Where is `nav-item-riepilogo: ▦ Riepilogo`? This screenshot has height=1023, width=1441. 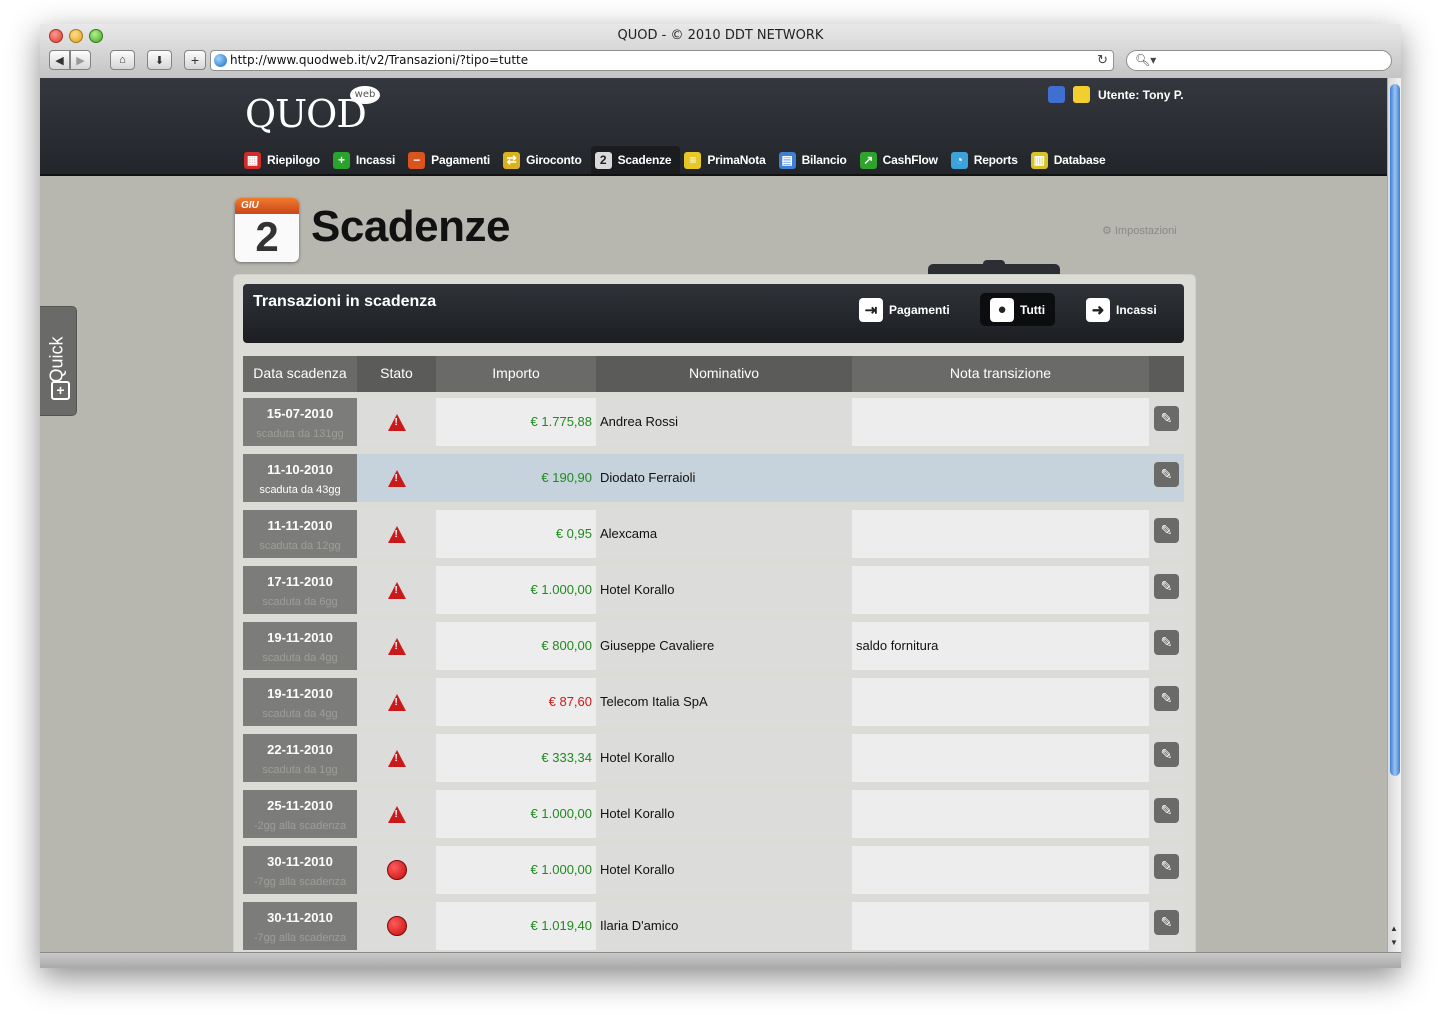 nav-item-riepilogo: ▦ Riepilogo is located at coordinates (284, 160).